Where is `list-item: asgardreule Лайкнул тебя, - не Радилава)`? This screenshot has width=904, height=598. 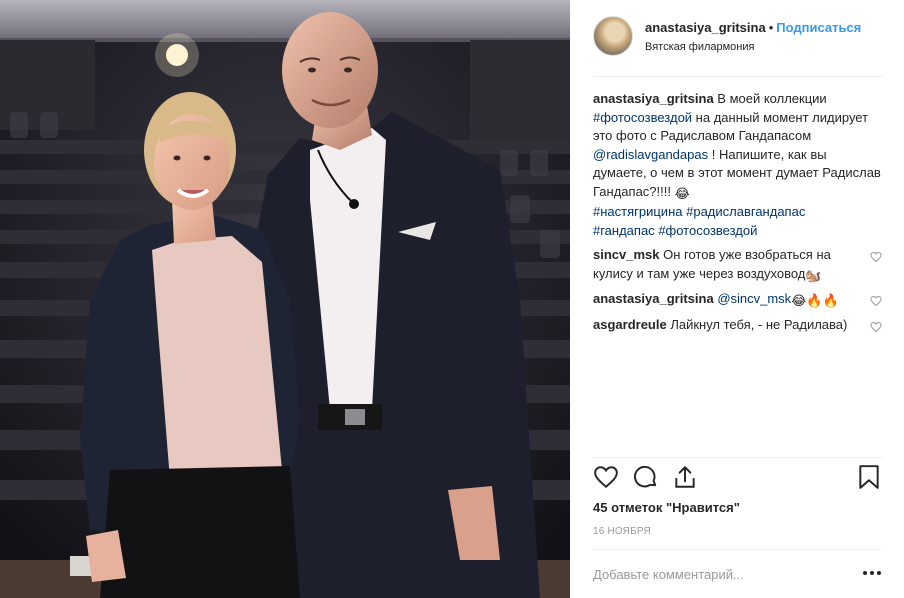 list-item: asgardreule Лайкнул тебя, - не Радилава) is located at coordinates (737, 325).